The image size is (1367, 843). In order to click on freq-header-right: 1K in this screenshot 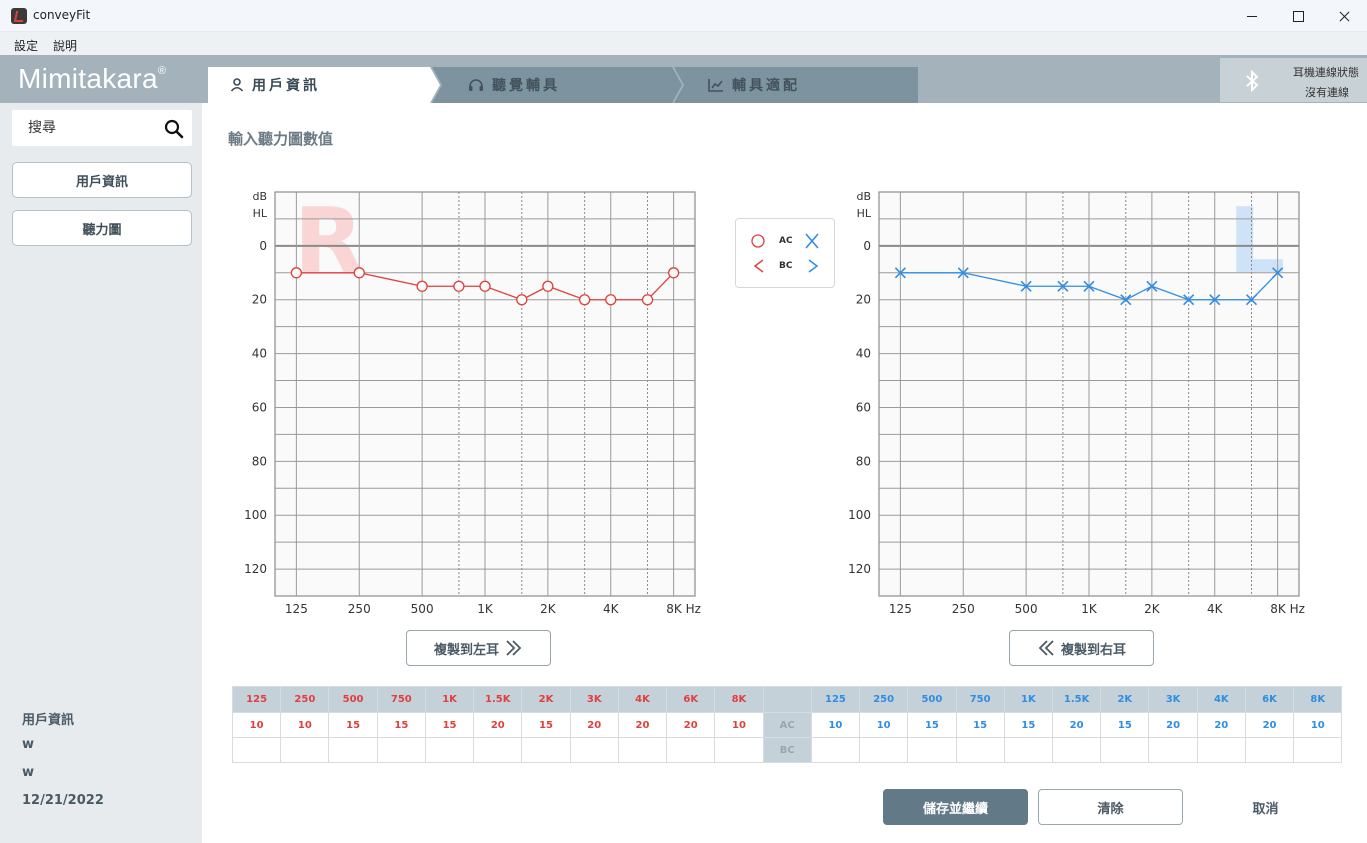, I will do `click(449, 699)`.